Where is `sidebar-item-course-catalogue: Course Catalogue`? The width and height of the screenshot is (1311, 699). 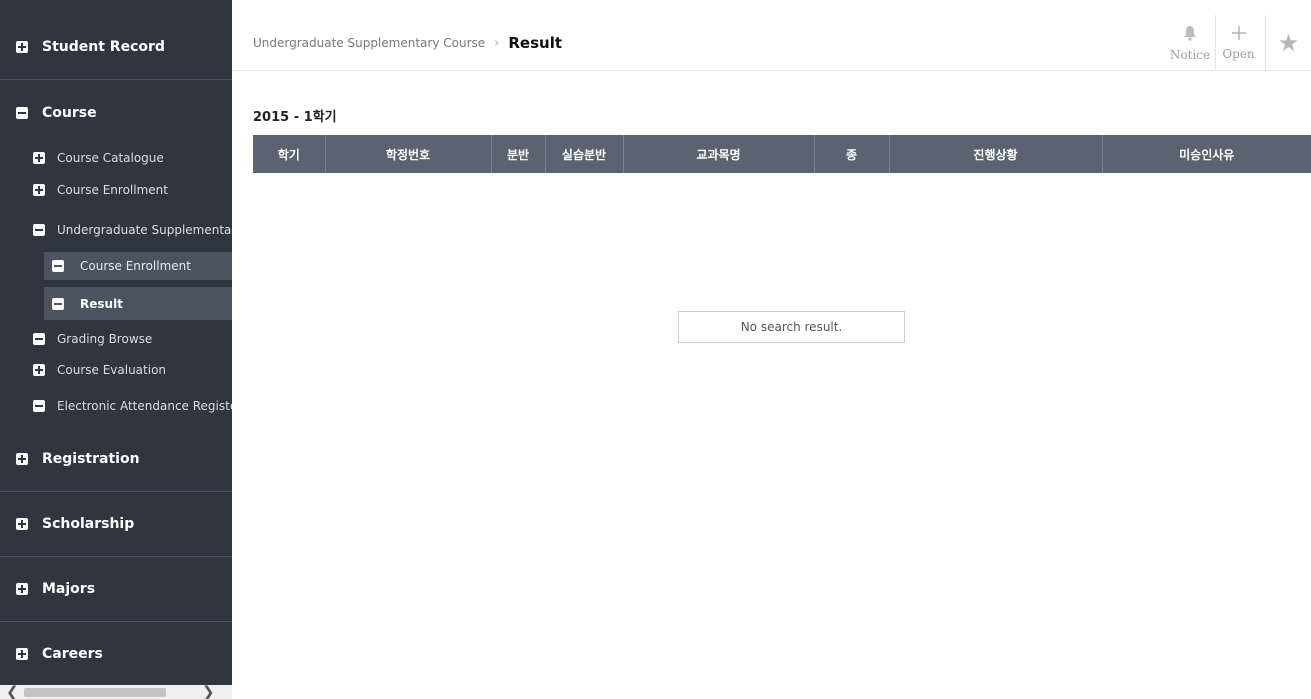 sidebar-item-course-catalogue: Course Catalogue is located at coordinates (116, 158).